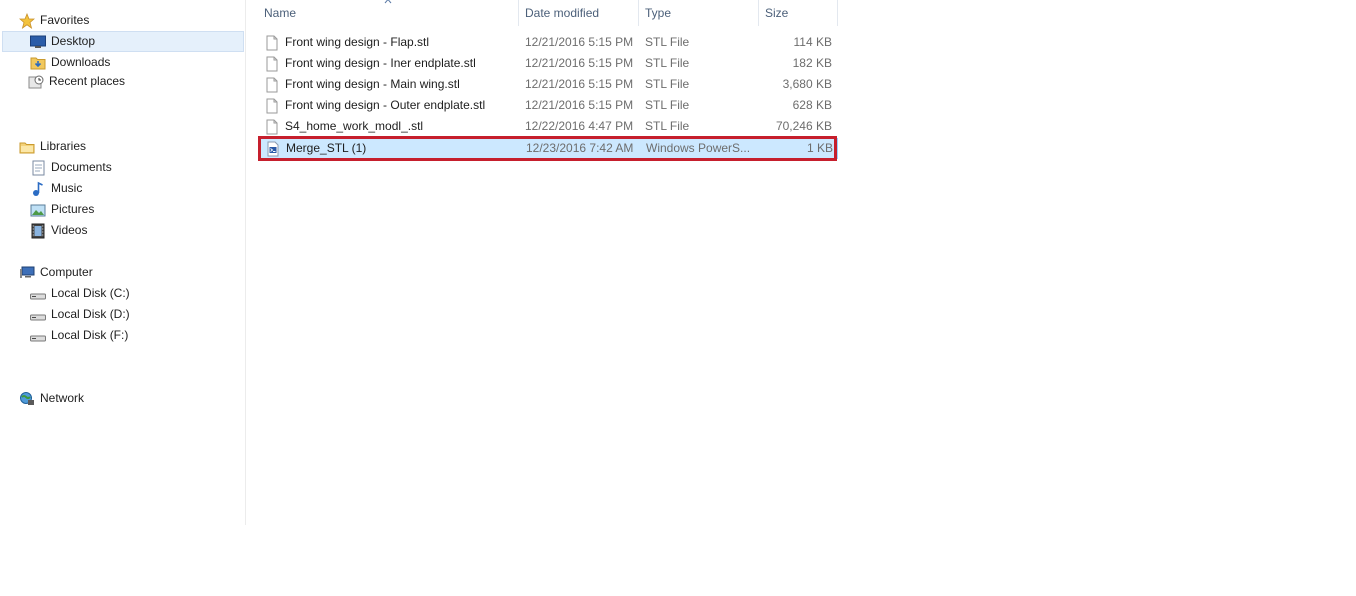  What do you see at coordinates (388, 2) in the screenshot?
I see `sort-ascending-icon` at bounding box center [388, 2].